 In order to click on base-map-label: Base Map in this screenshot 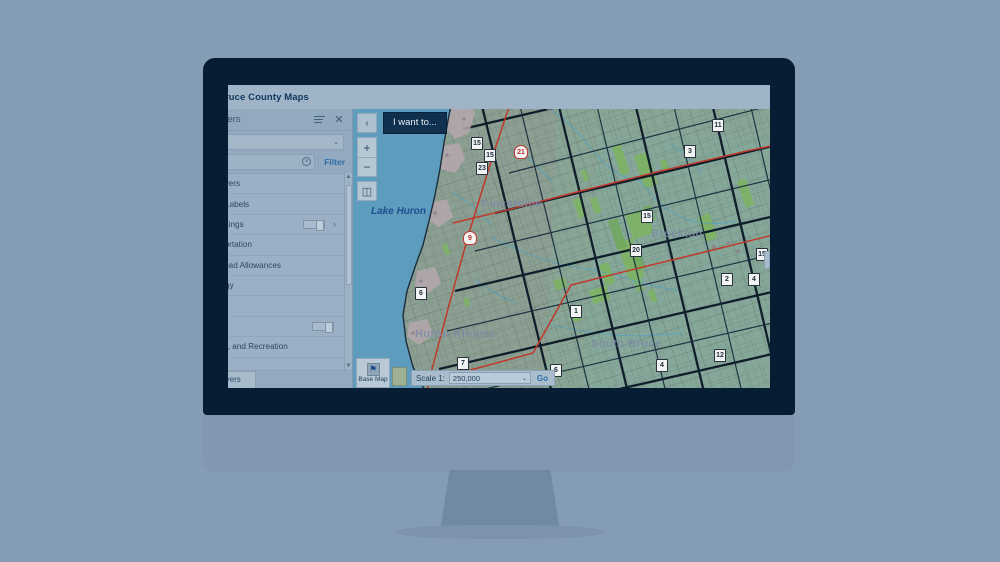, I will do `click(373, 379)`.